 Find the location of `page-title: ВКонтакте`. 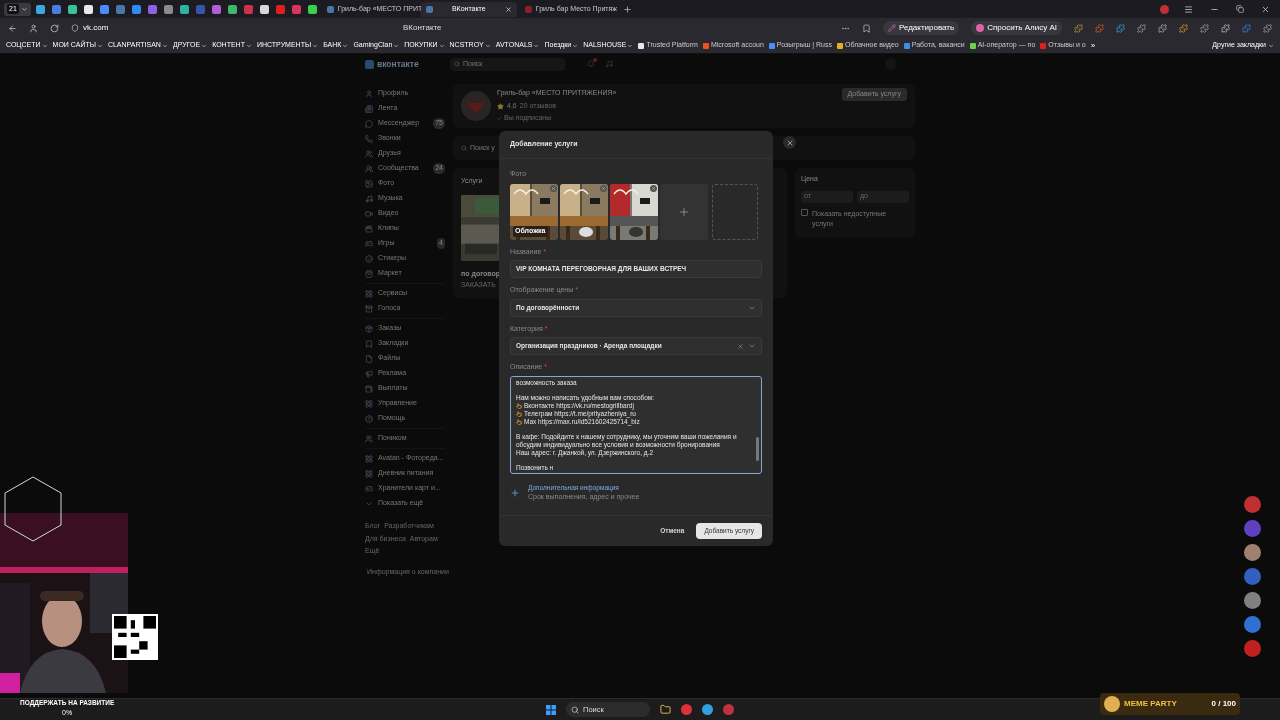

page-title: ВКонтакте is located at coordinates (422, 28).